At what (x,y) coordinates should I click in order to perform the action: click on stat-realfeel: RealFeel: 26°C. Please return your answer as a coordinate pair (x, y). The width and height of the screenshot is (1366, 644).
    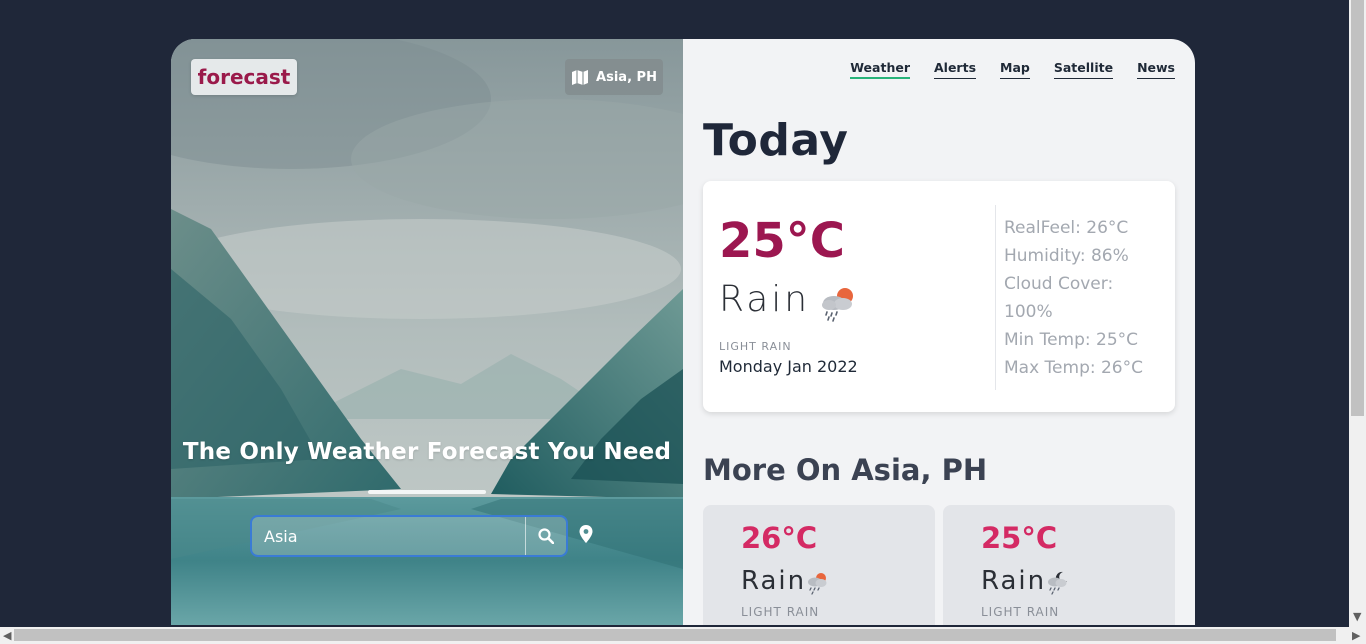
    Looking at the image, I should click on (1066, 228).